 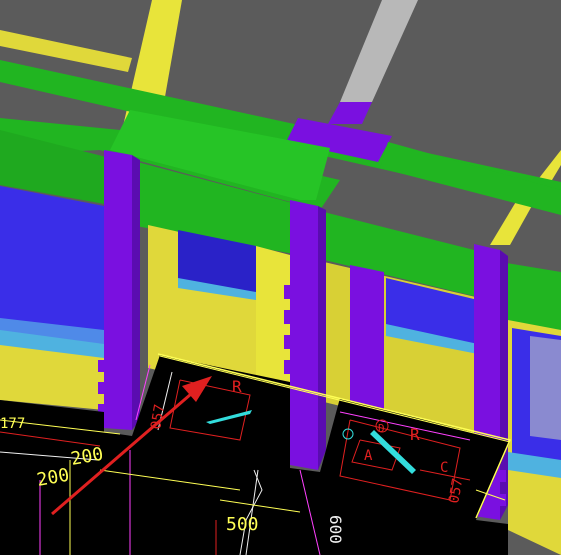 I want to click on tag-c: C, so click(x=444, y=468).